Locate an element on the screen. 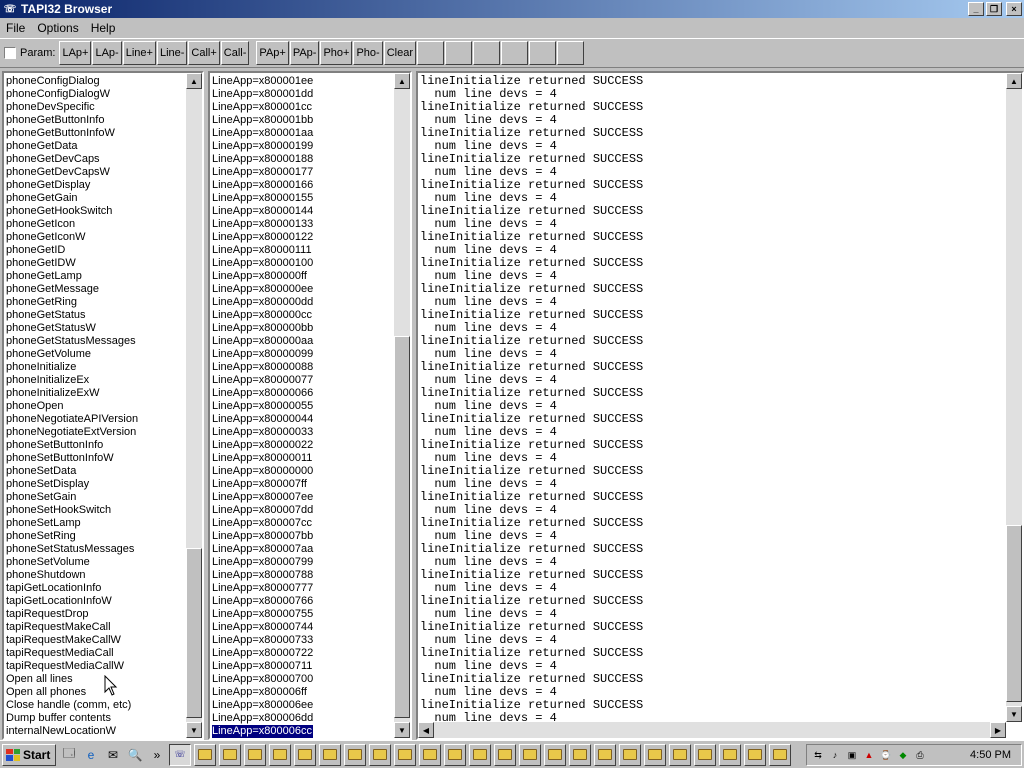  function-list-item: tapiRequestMakeCall is located at coordinates (72, 627).